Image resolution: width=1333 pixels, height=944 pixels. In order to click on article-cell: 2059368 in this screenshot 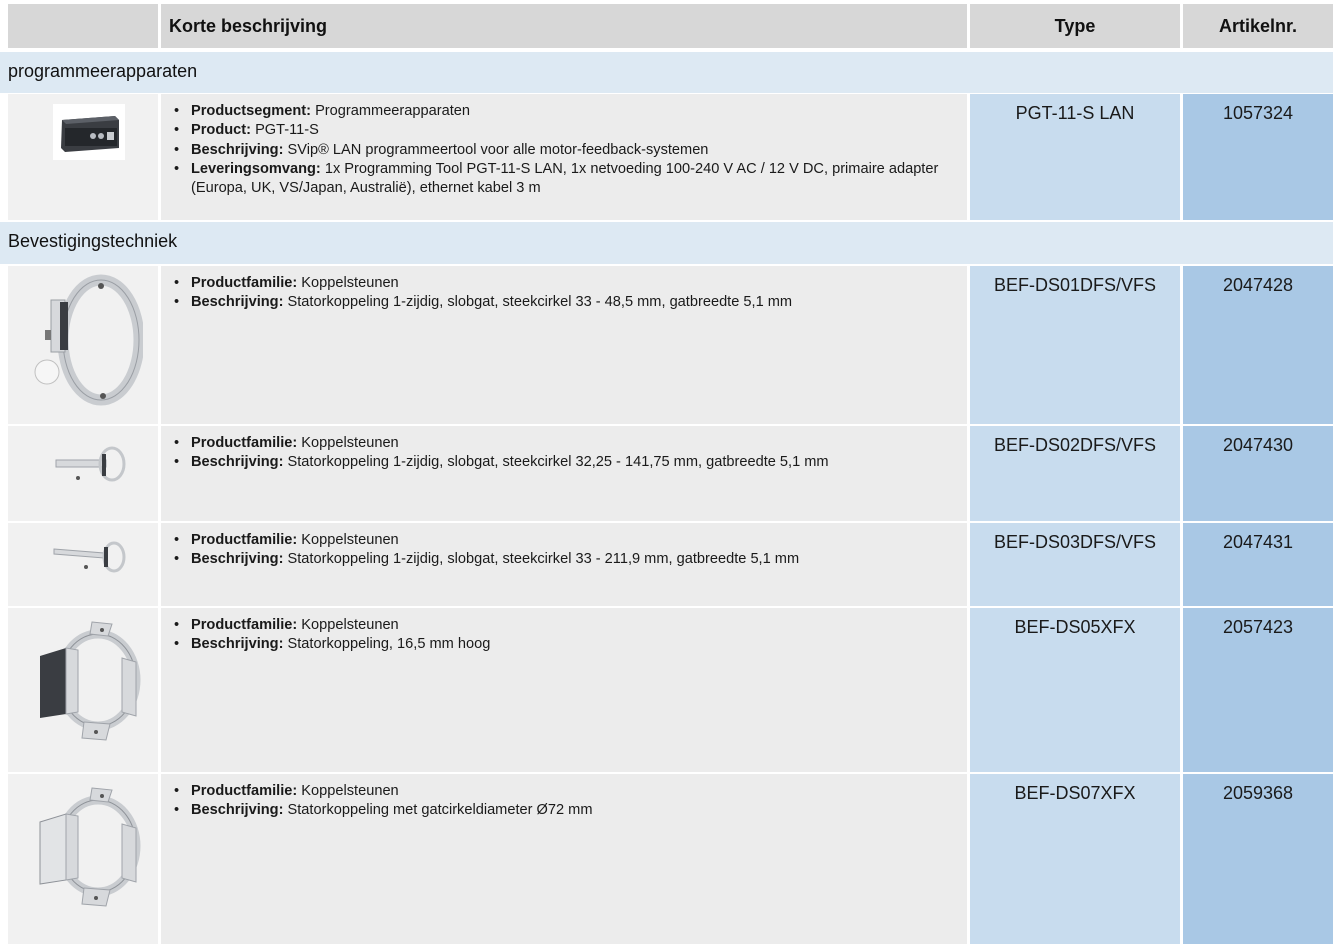, I will do `click(1258, 859)`.